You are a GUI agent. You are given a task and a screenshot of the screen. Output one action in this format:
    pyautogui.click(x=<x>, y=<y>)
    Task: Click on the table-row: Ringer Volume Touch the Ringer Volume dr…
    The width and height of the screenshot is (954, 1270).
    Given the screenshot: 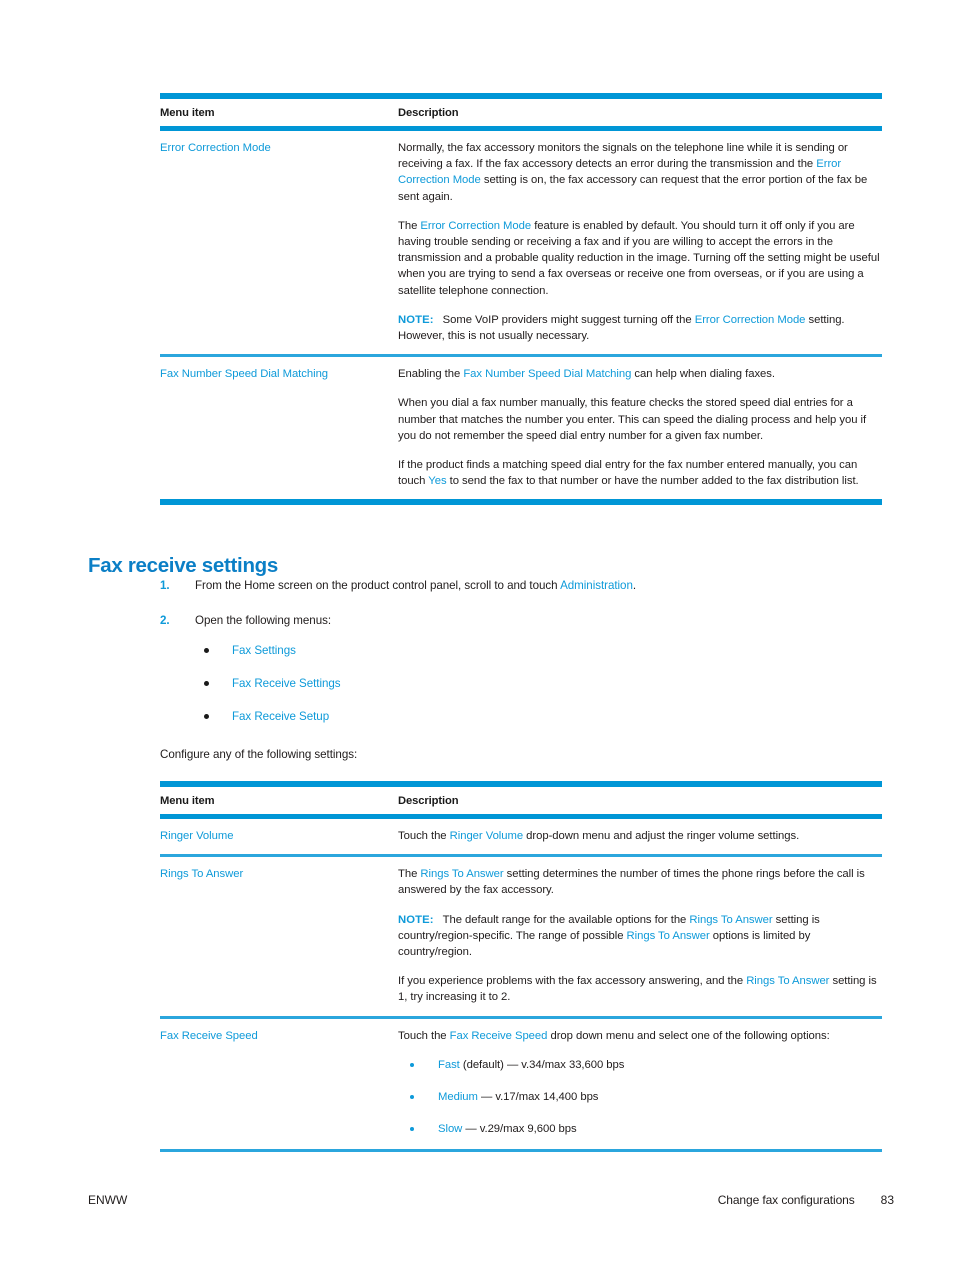 What is the action you would take?
    pyautogui.click(x=521, y=836)
    